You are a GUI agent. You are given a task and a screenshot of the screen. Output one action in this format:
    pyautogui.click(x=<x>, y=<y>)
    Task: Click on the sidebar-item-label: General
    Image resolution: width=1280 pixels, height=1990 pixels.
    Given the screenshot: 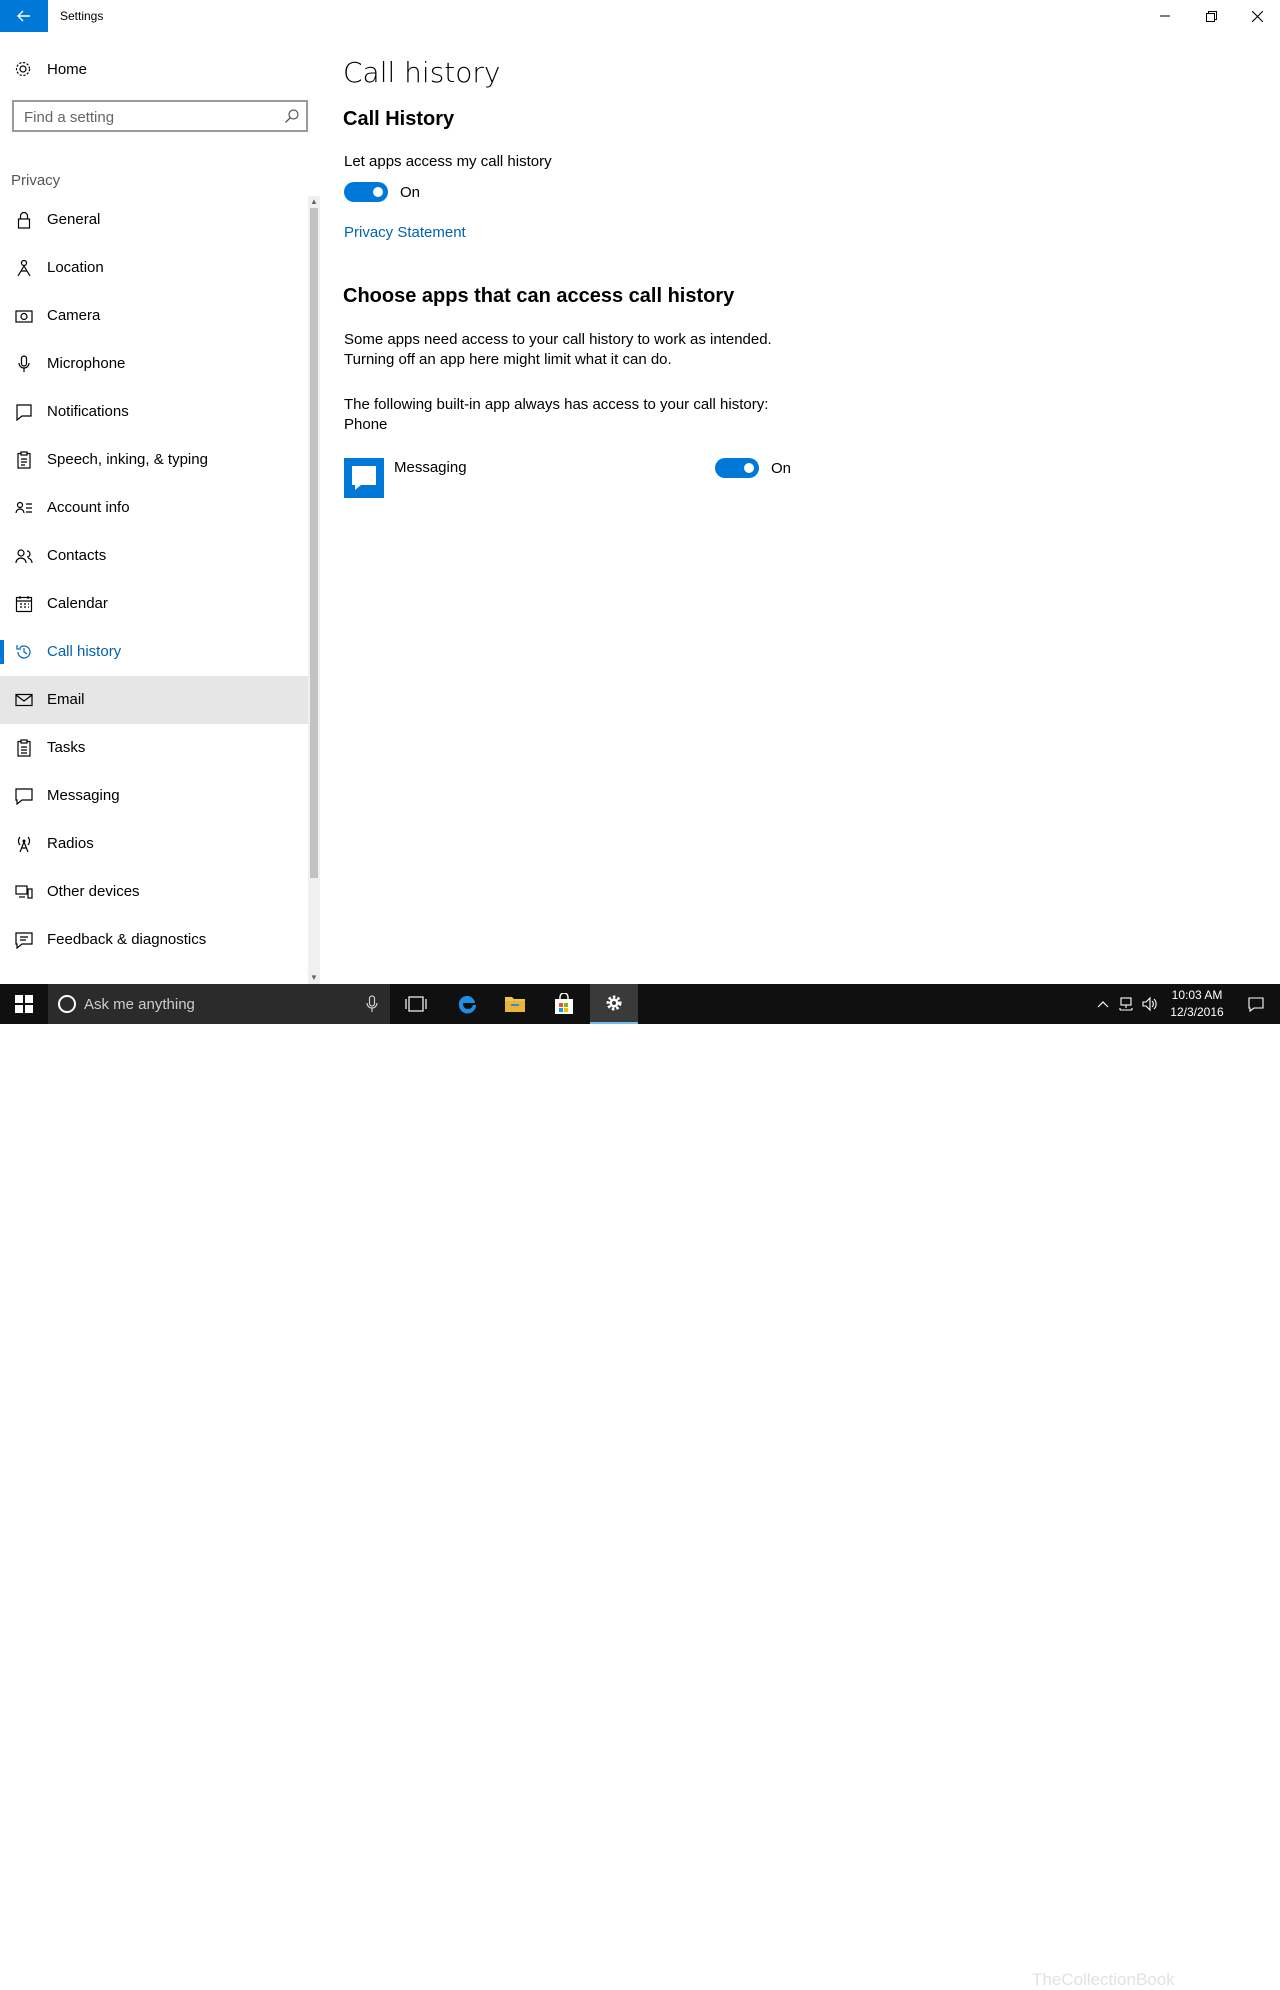 What is the action you would take?
    pyautogui.click(x=74, y=219)
    